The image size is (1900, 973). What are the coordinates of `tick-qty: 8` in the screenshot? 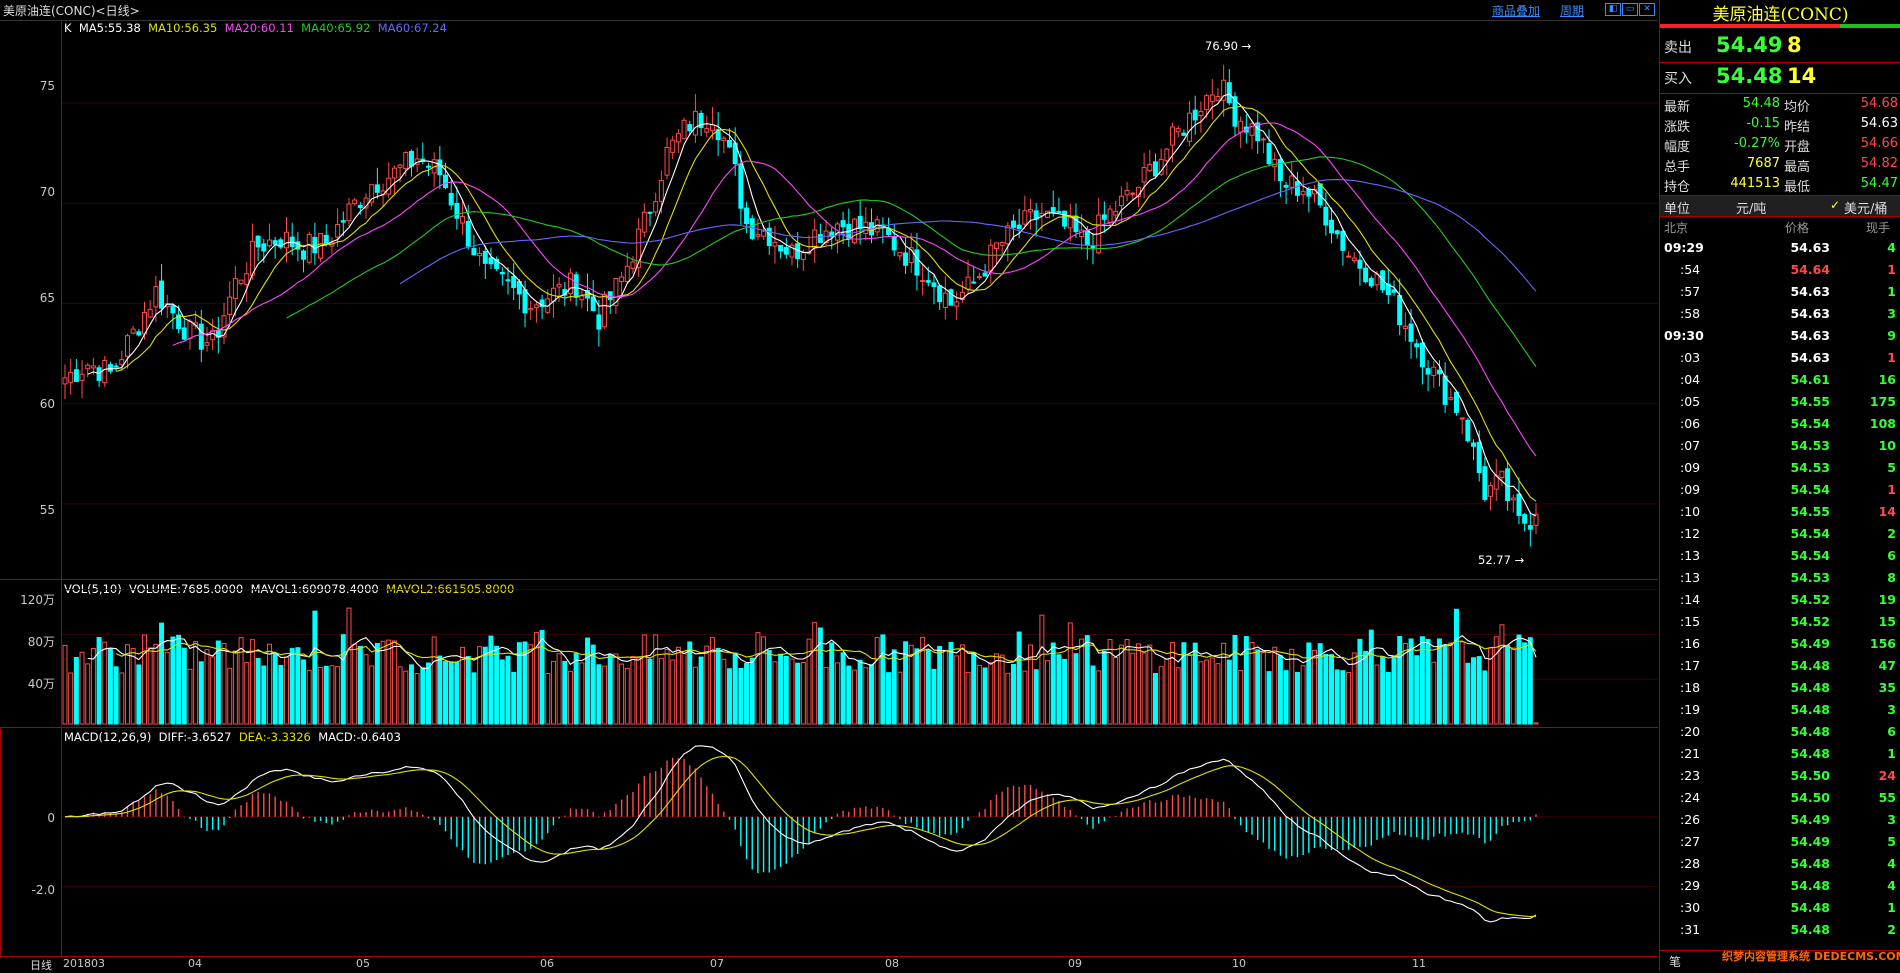 It's located at (1891, 577).